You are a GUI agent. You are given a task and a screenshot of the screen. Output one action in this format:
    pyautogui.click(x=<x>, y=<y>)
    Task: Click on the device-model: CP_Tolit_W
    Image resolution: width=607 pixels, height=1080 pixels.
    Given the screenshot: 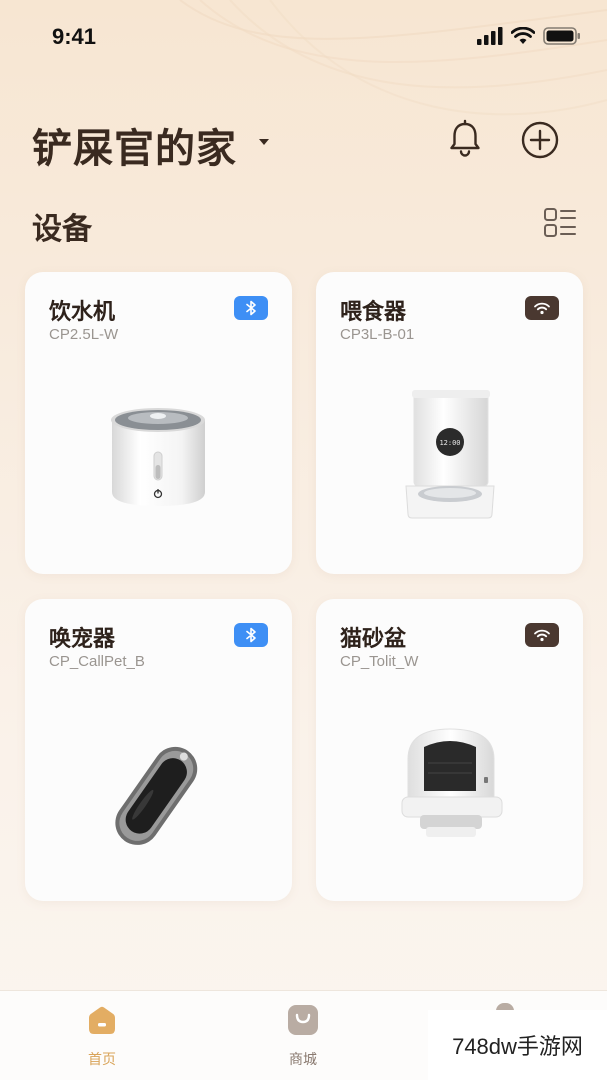 What is the action you would take?
    pyautogui.click(x=379, y=661)
    